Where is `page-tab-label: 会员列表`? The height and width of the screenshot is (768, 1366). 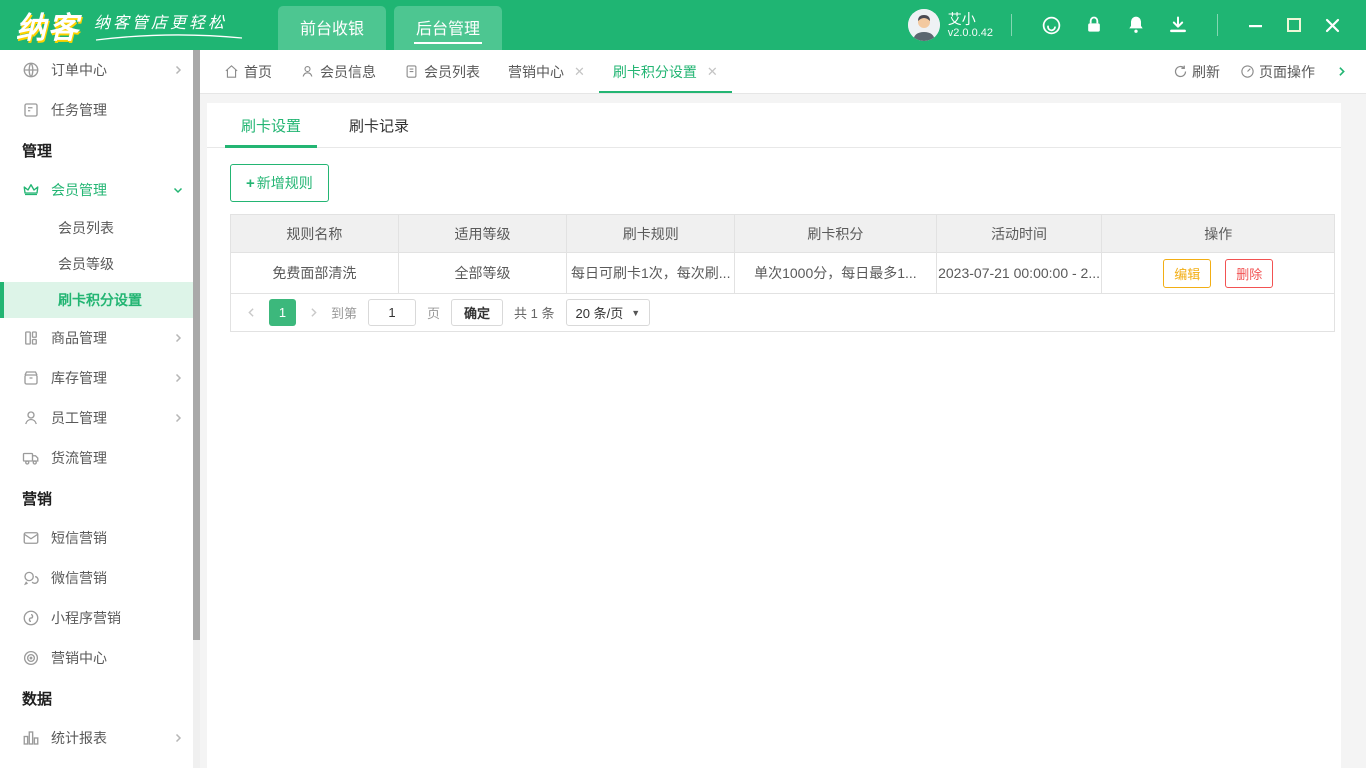
page-tab-label: 会员列表 is located at coordinates (452, 71).